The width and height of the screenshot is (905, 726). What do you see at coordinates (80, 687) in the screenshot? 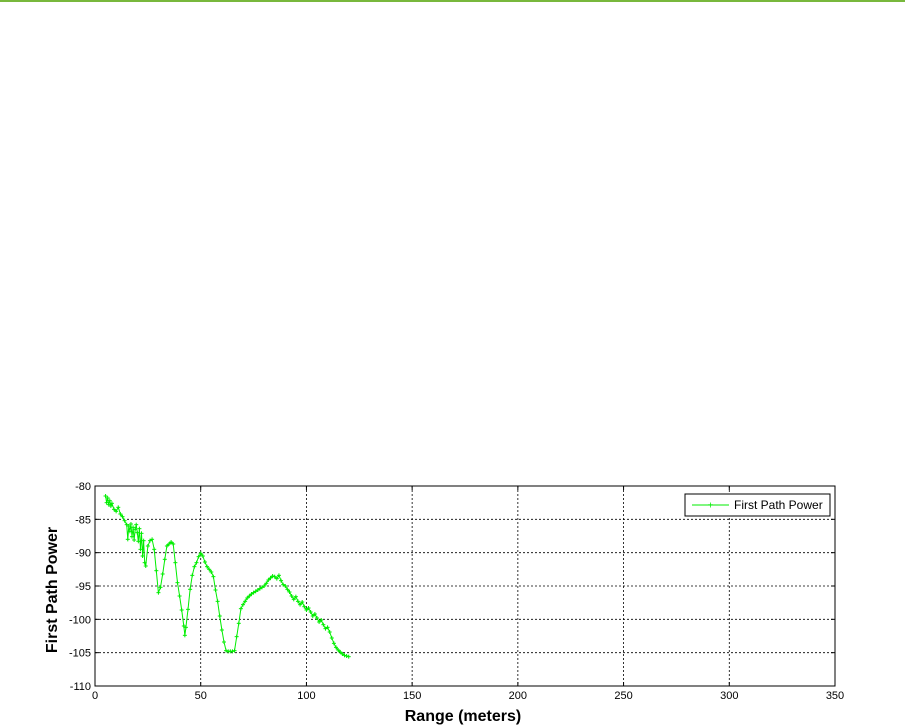
I see `y-tick-label: -110` at bounding box center [80, 687].